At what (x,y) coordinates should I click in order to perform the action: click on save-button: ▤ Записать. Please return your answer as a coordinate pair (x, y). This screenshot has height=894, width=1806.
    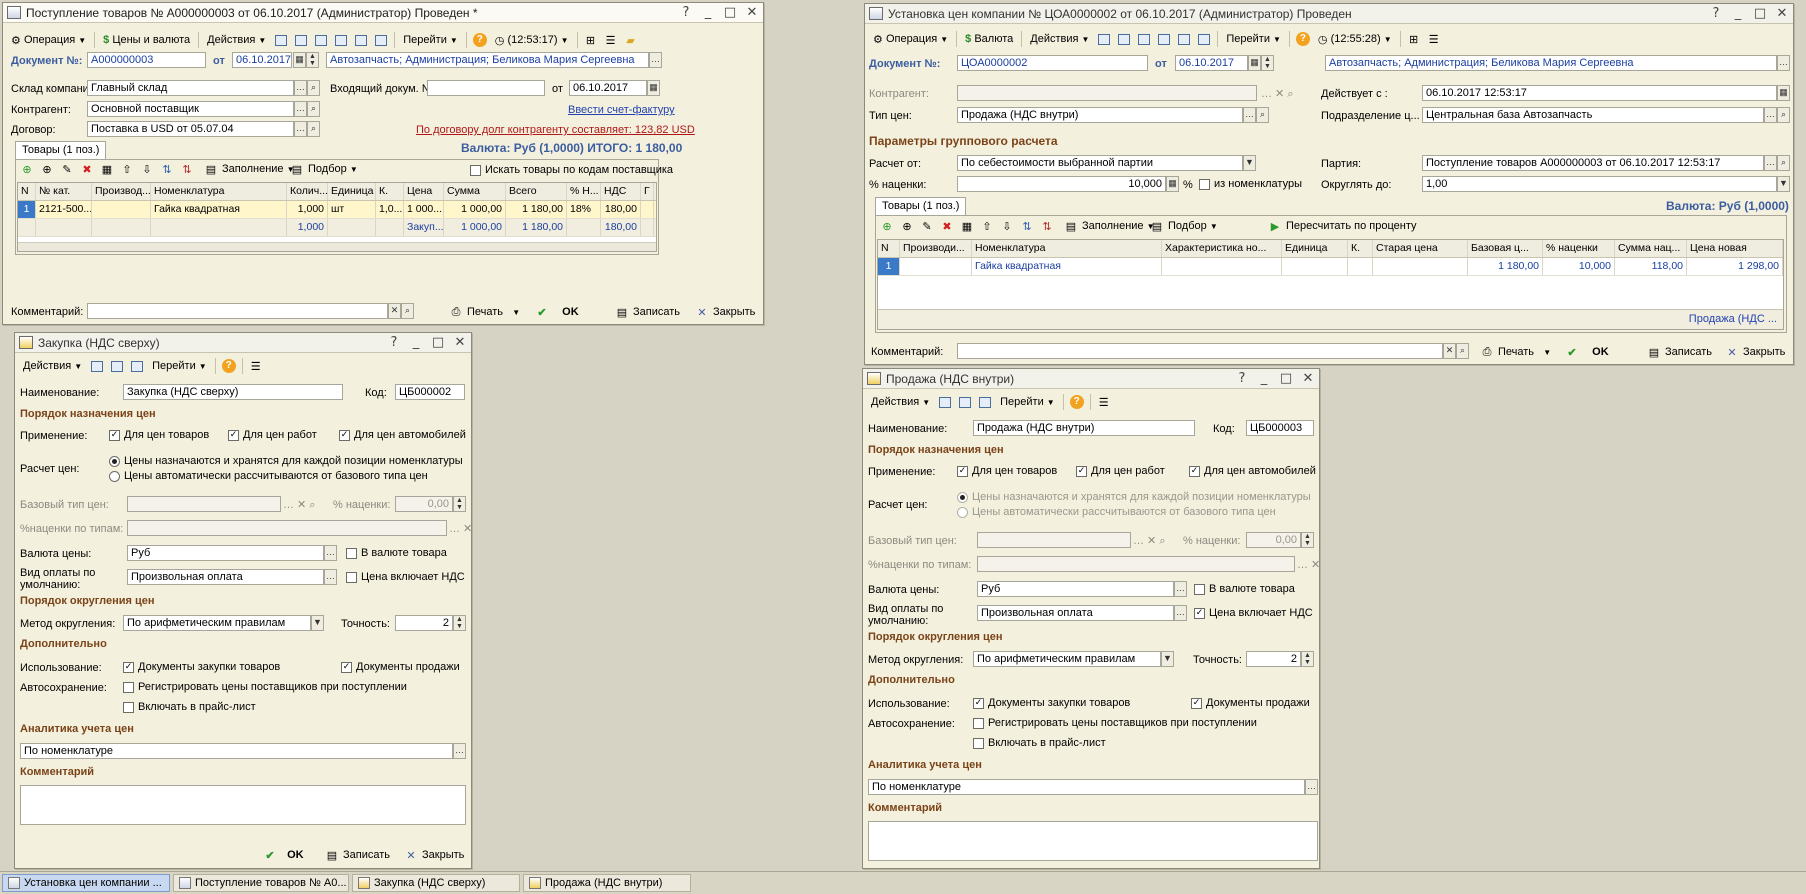
    Looking at the image, I should click on (1679, 352).